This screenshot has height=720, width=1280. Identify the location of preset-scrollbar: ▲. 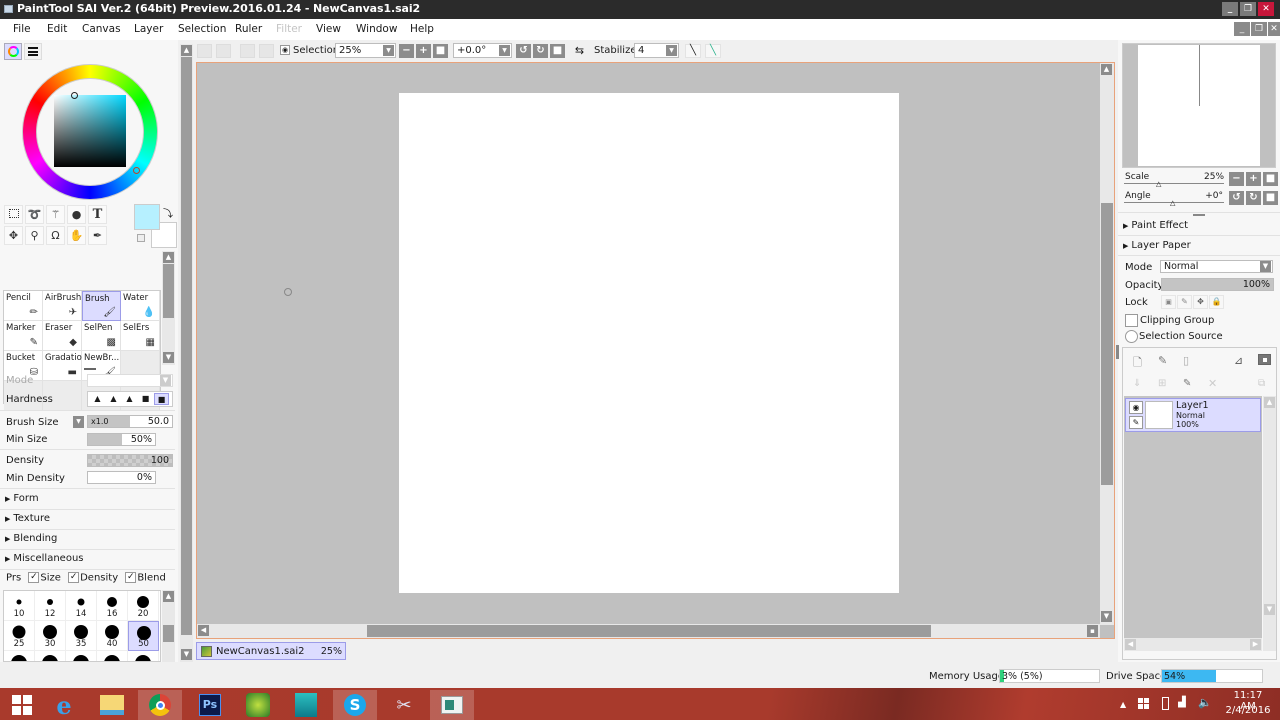
(168, 626).